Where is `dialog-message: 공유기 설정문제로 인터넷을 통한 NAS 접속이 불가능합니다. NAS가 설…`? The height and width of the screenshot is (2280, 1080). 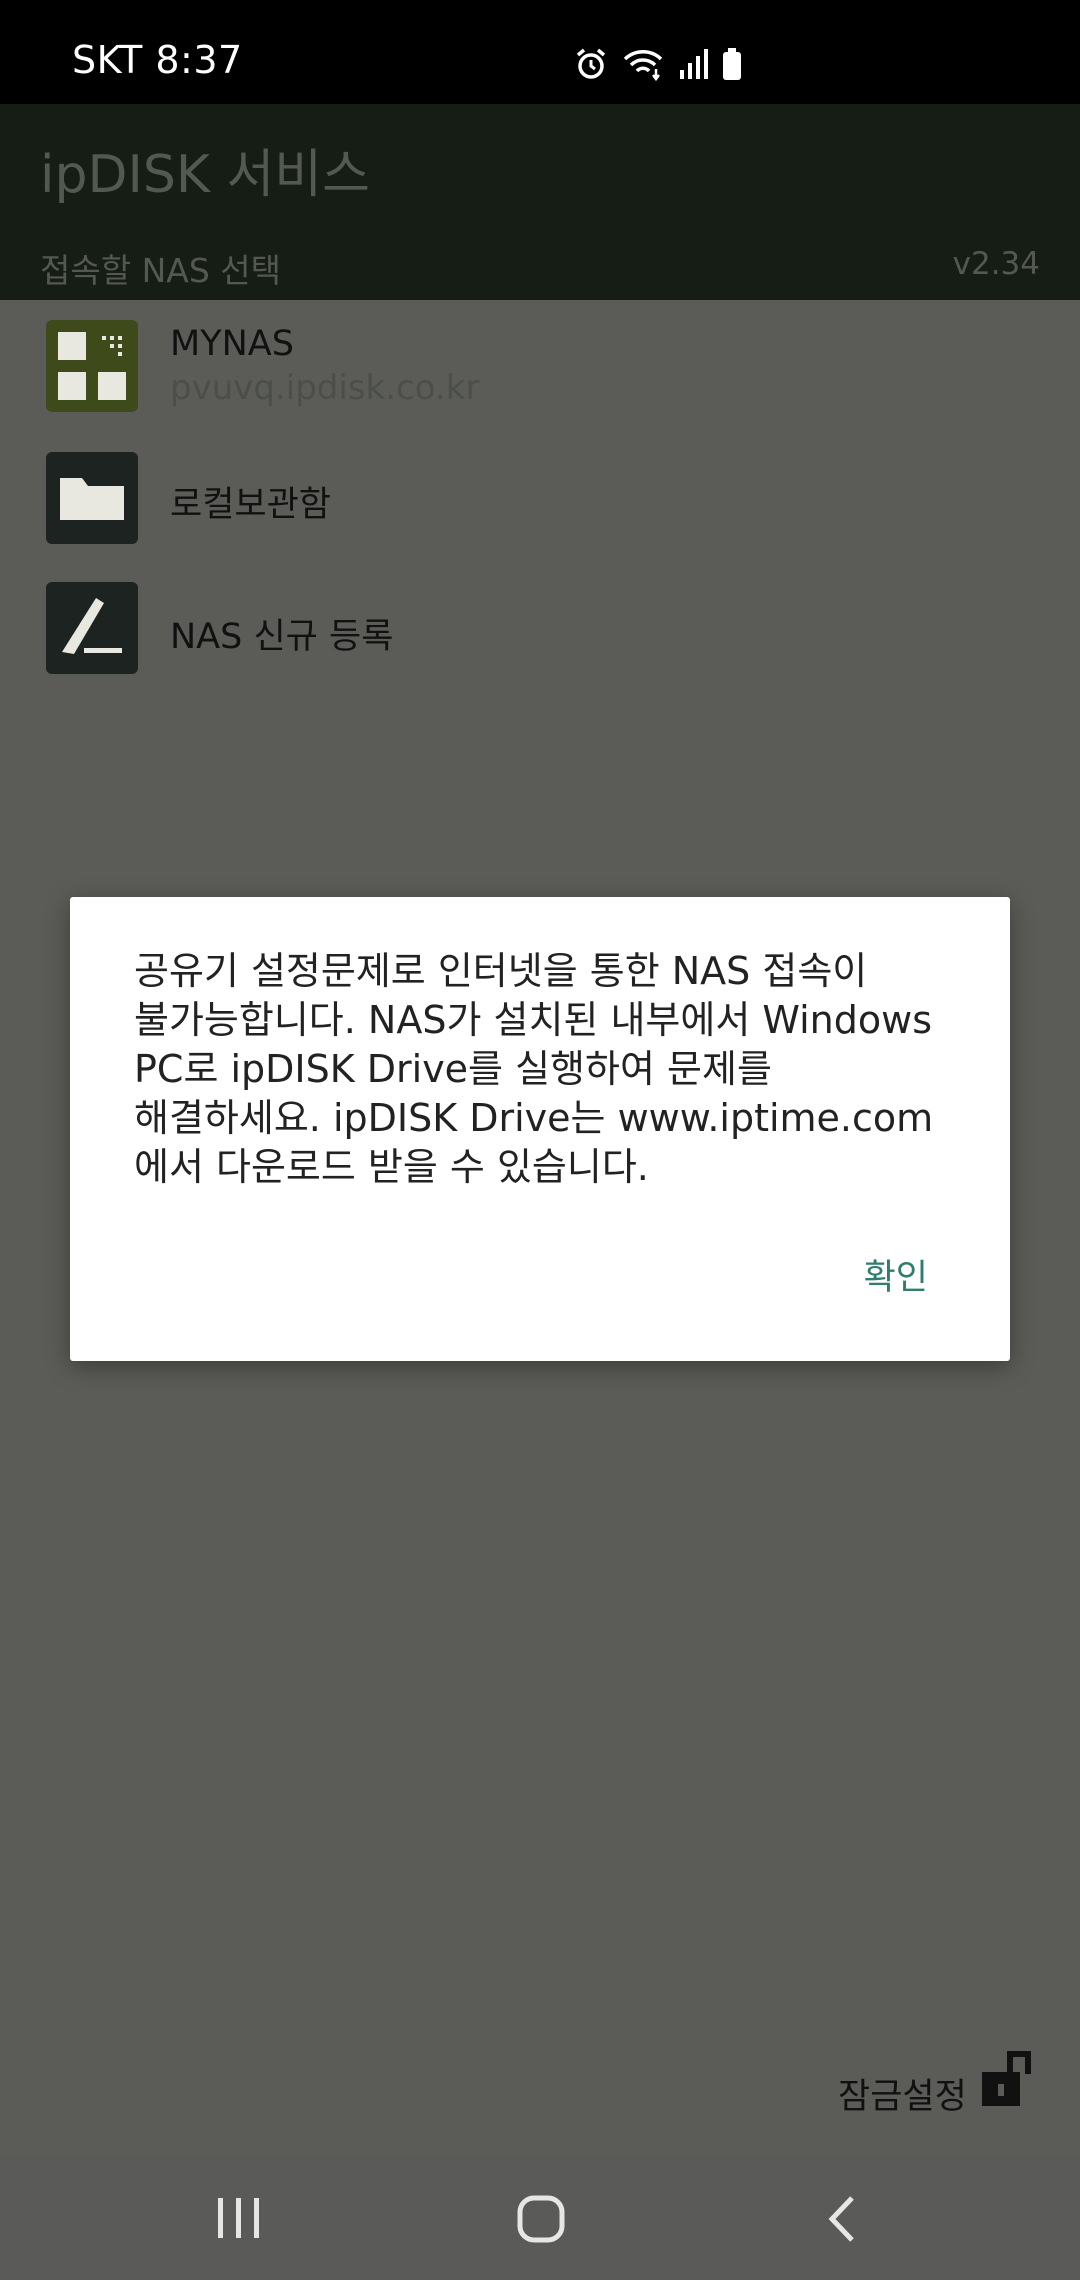
dialog-message: 공유기 설정문제로 인터넷을 통한 NAS 접속이 불가능합니다. NAS가 설… is located at coordinates (549, 1069).